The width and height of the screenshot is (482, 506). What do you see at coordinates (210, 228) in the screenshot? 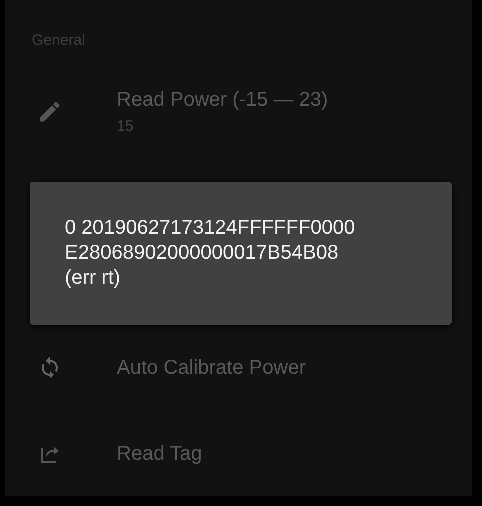
I see `toast-text: 0 20190627173124FFFFFF0000` at bounding box center [210, 228].